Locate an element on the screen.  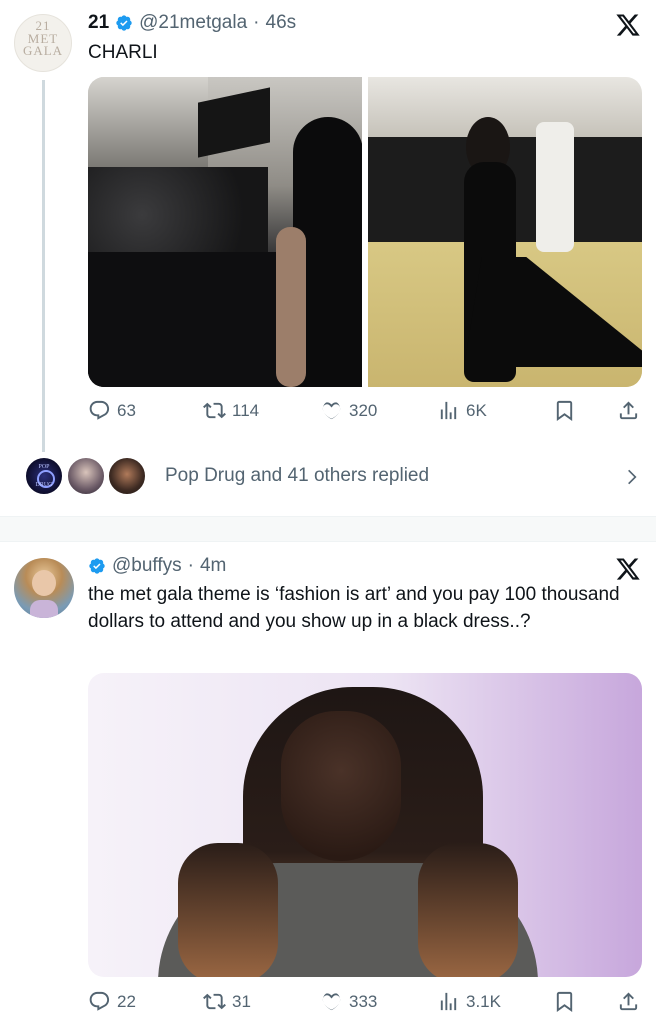
views-count: 6K is located at coordinates (476, 410).